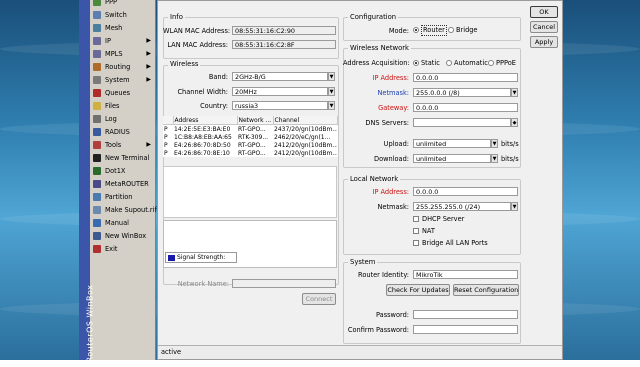  Describe the element at coordinates (122, 93) in the screenshot. I see `sidebar-item-queues: Queues` at that location.